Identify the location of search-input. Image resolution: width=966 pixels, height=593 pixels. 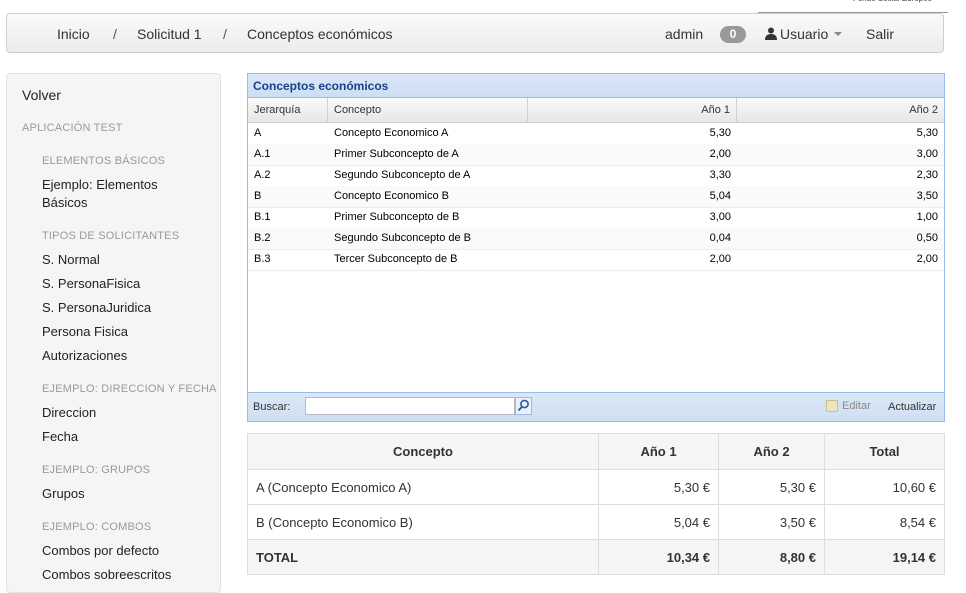
(410, 406).